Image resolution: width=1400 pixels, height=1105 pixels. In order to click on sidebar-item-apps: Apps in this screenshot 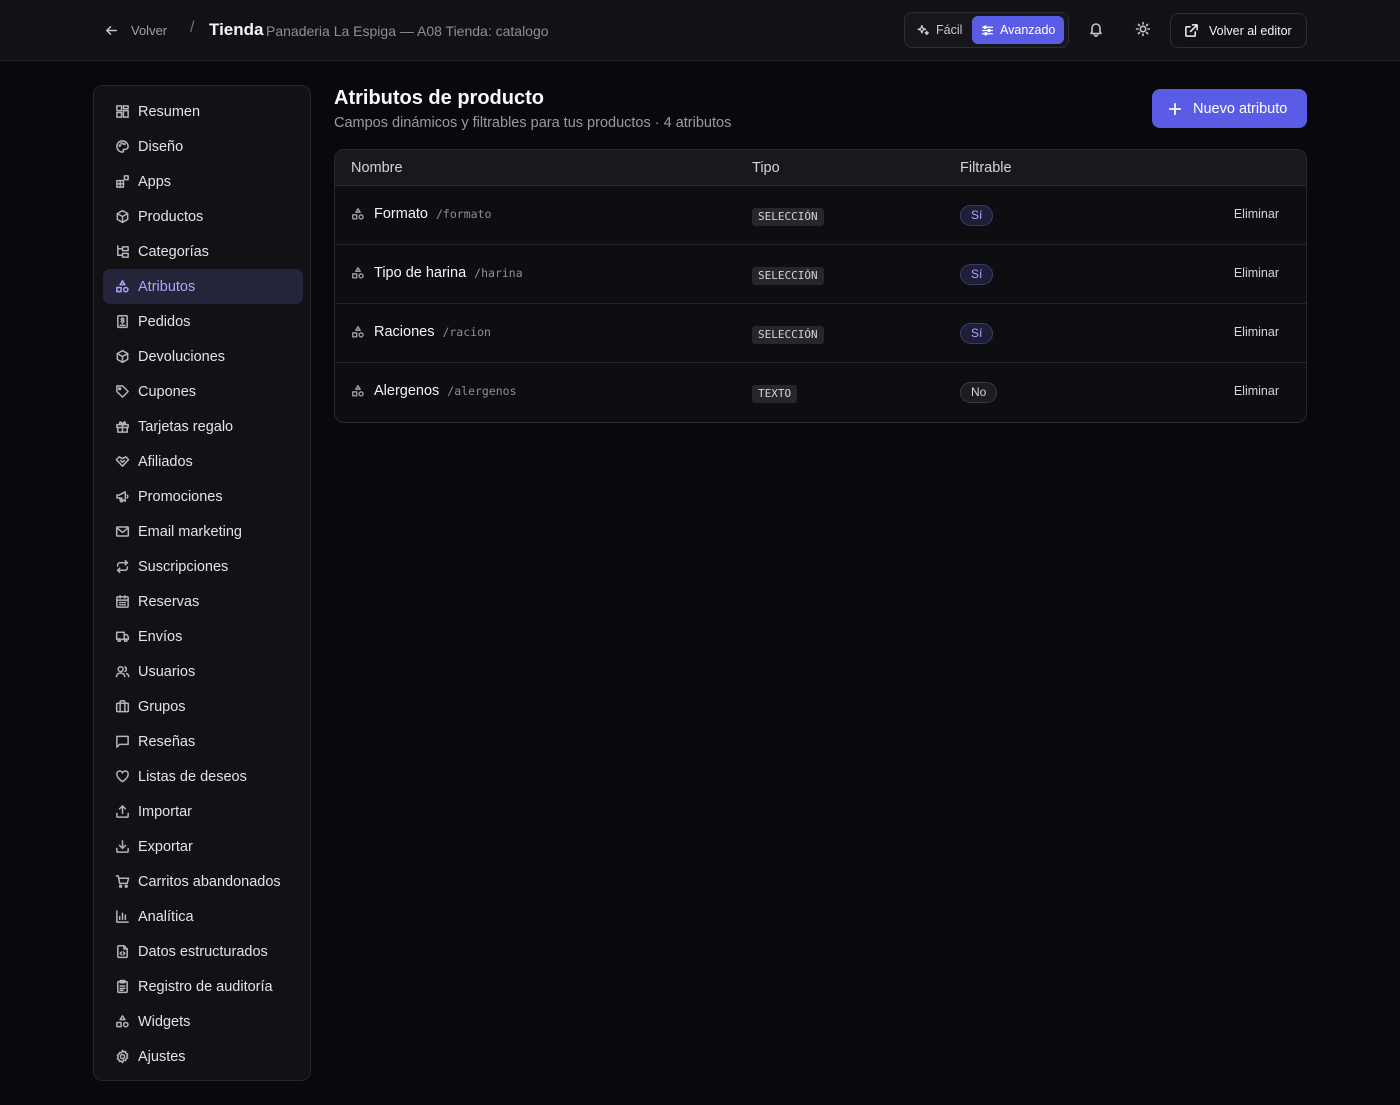, I will do `click(203, 181)`.